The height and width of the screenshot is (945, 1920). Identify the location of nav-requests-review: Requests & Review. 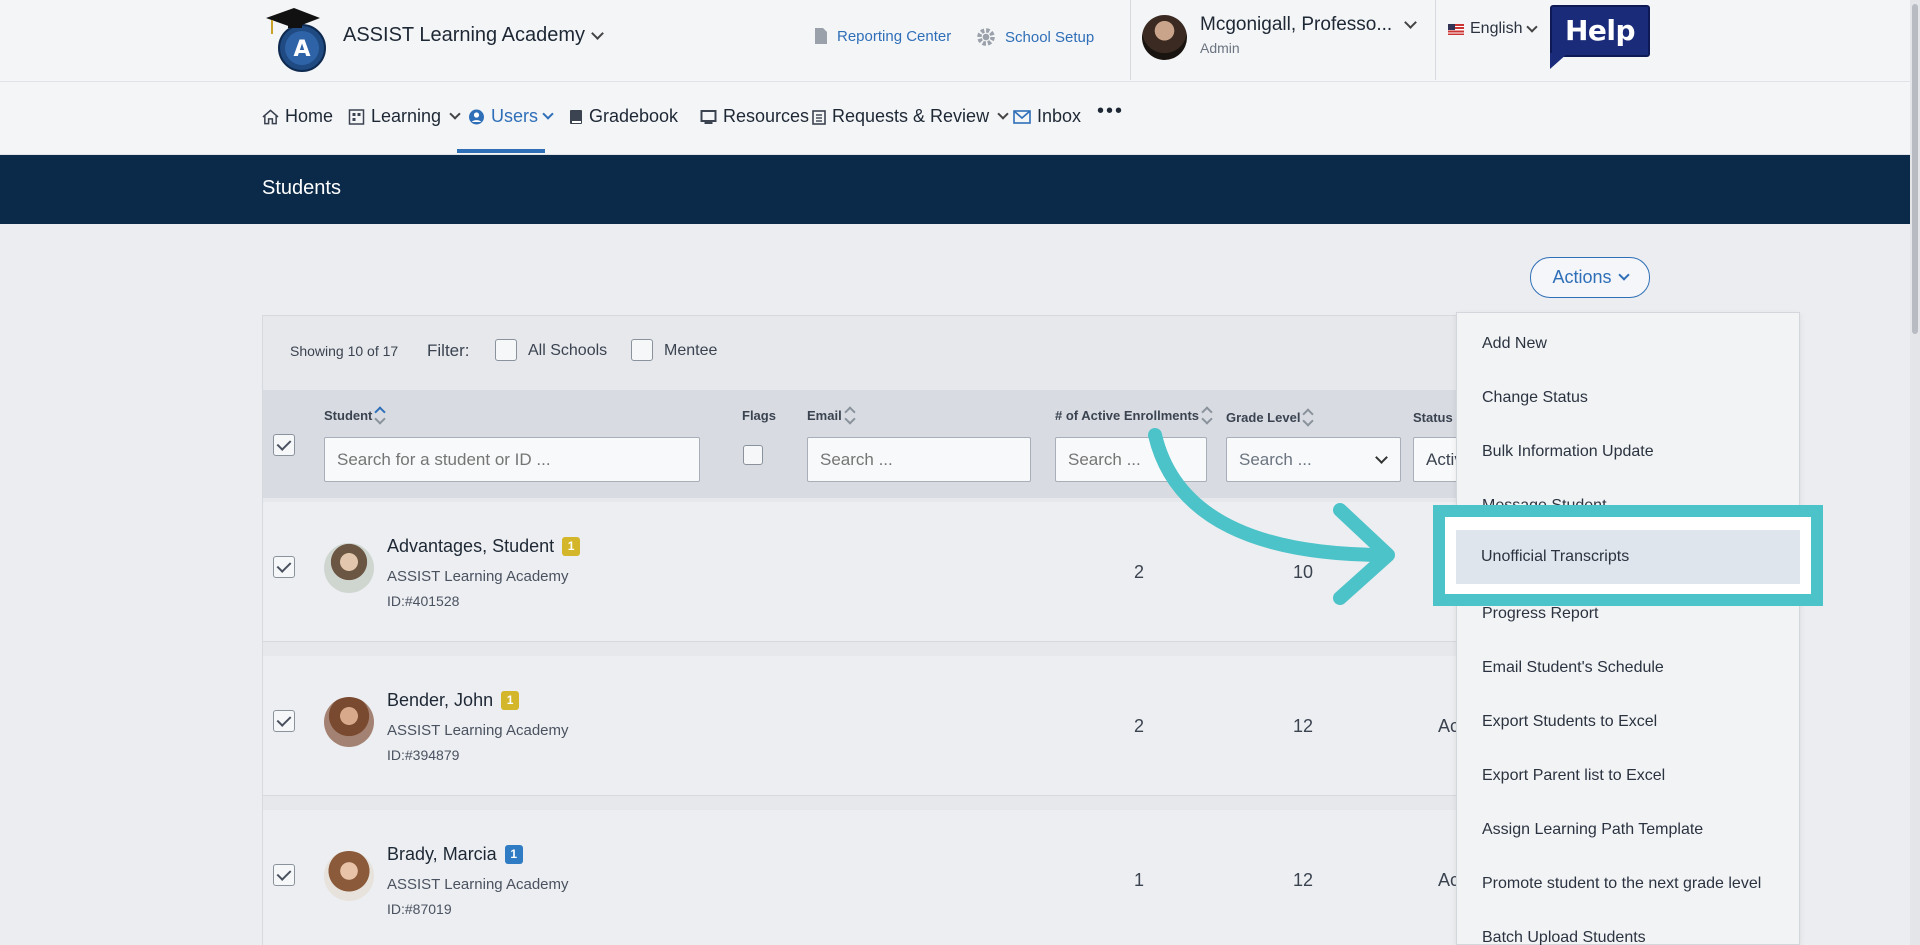
(910, 116).